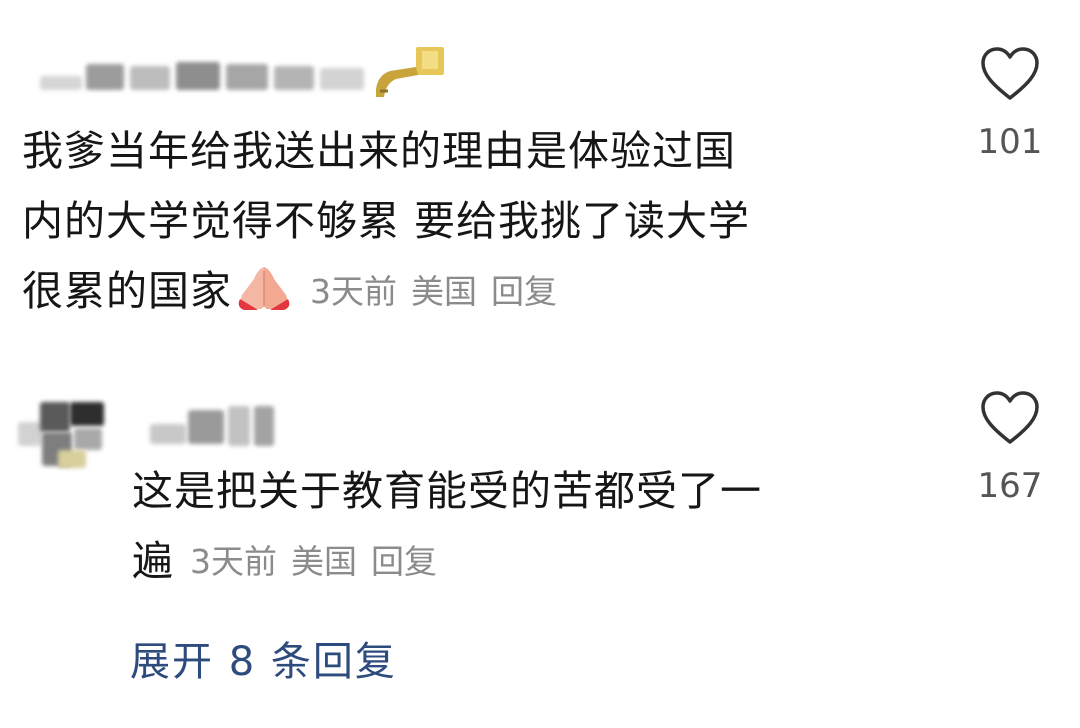  Describe the element at coordinates (1010, 448) in the screenshot. I see `comment-2-like: 167` at that location.